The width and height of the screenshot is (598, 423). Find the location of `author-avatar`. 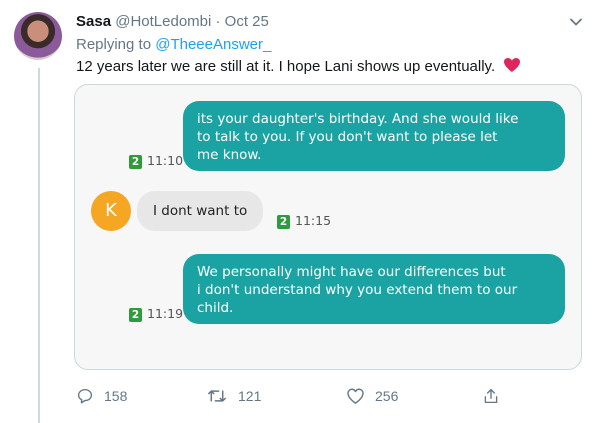

author-avatar is located at coordinates (38, 36).